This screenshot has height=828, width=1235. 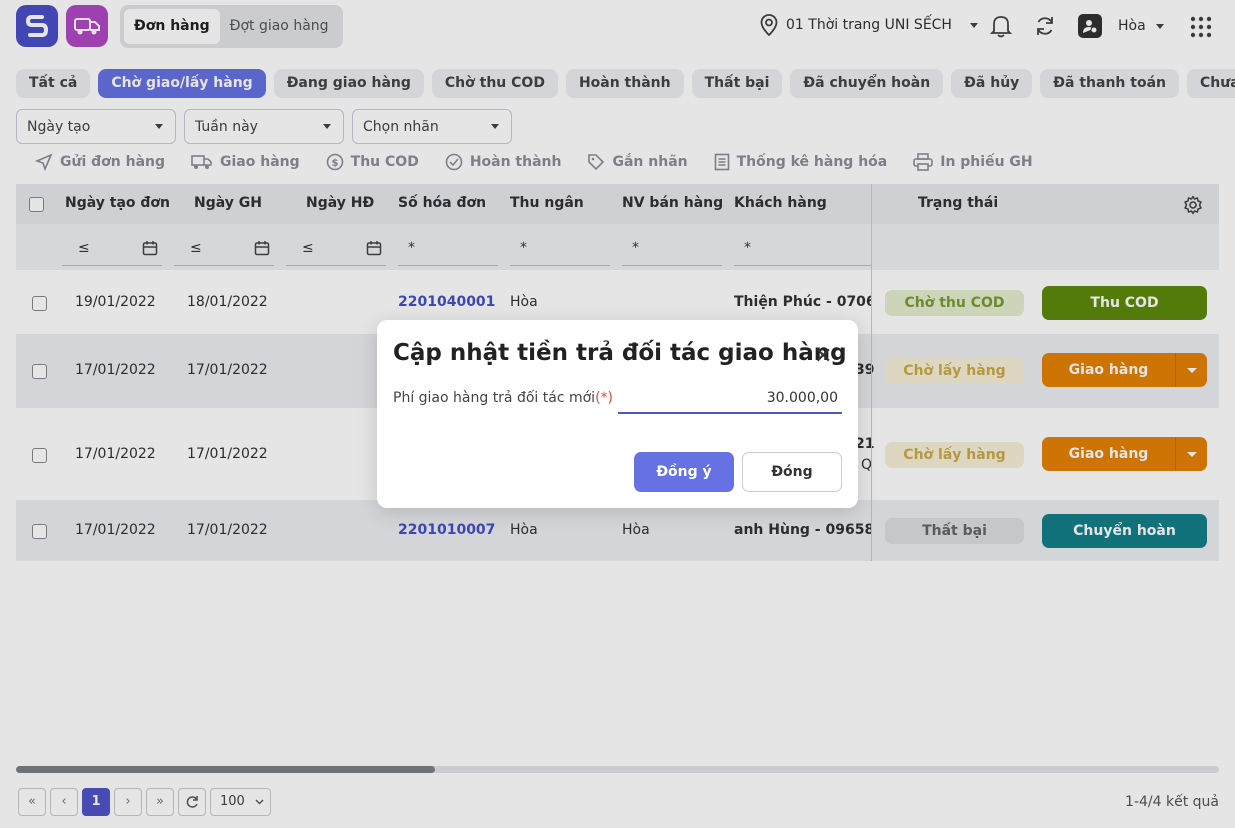 What do you see at coordinates (604, 398) in the screenshot?
I see `required-mark: (*)` at bounding box center [604, 398].